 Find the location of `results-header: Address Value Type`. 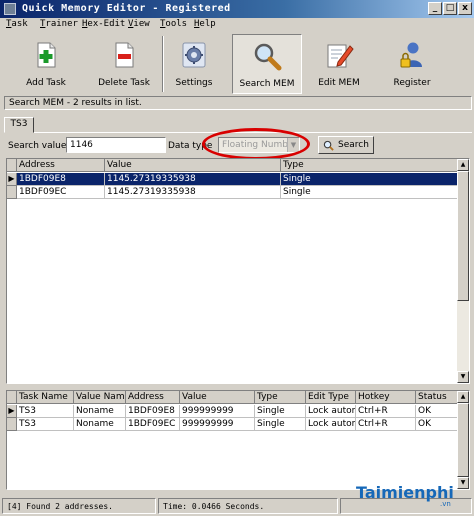

results-header: Address Value Type is located at coordinates (233, 165).